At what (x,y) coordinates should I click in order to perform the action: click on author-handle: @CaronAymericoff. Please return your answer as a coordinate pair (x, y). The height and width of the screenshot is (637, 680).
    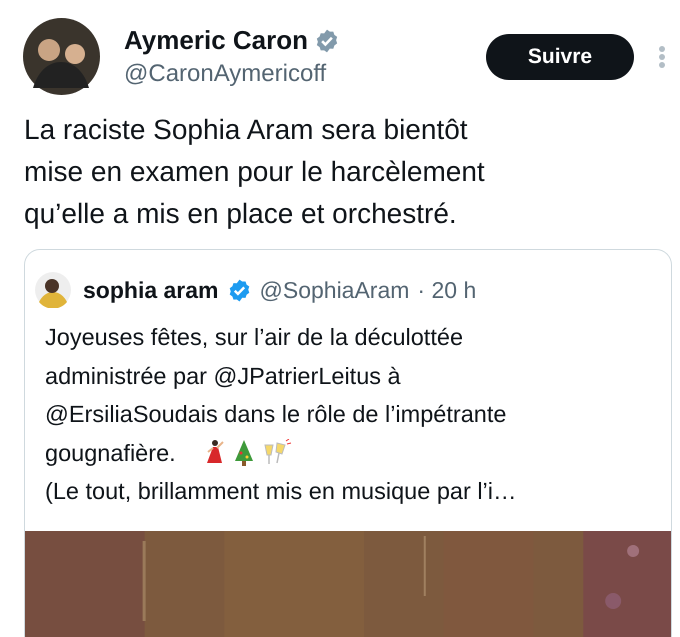
    Looking at the image, I should click on (232, 74).